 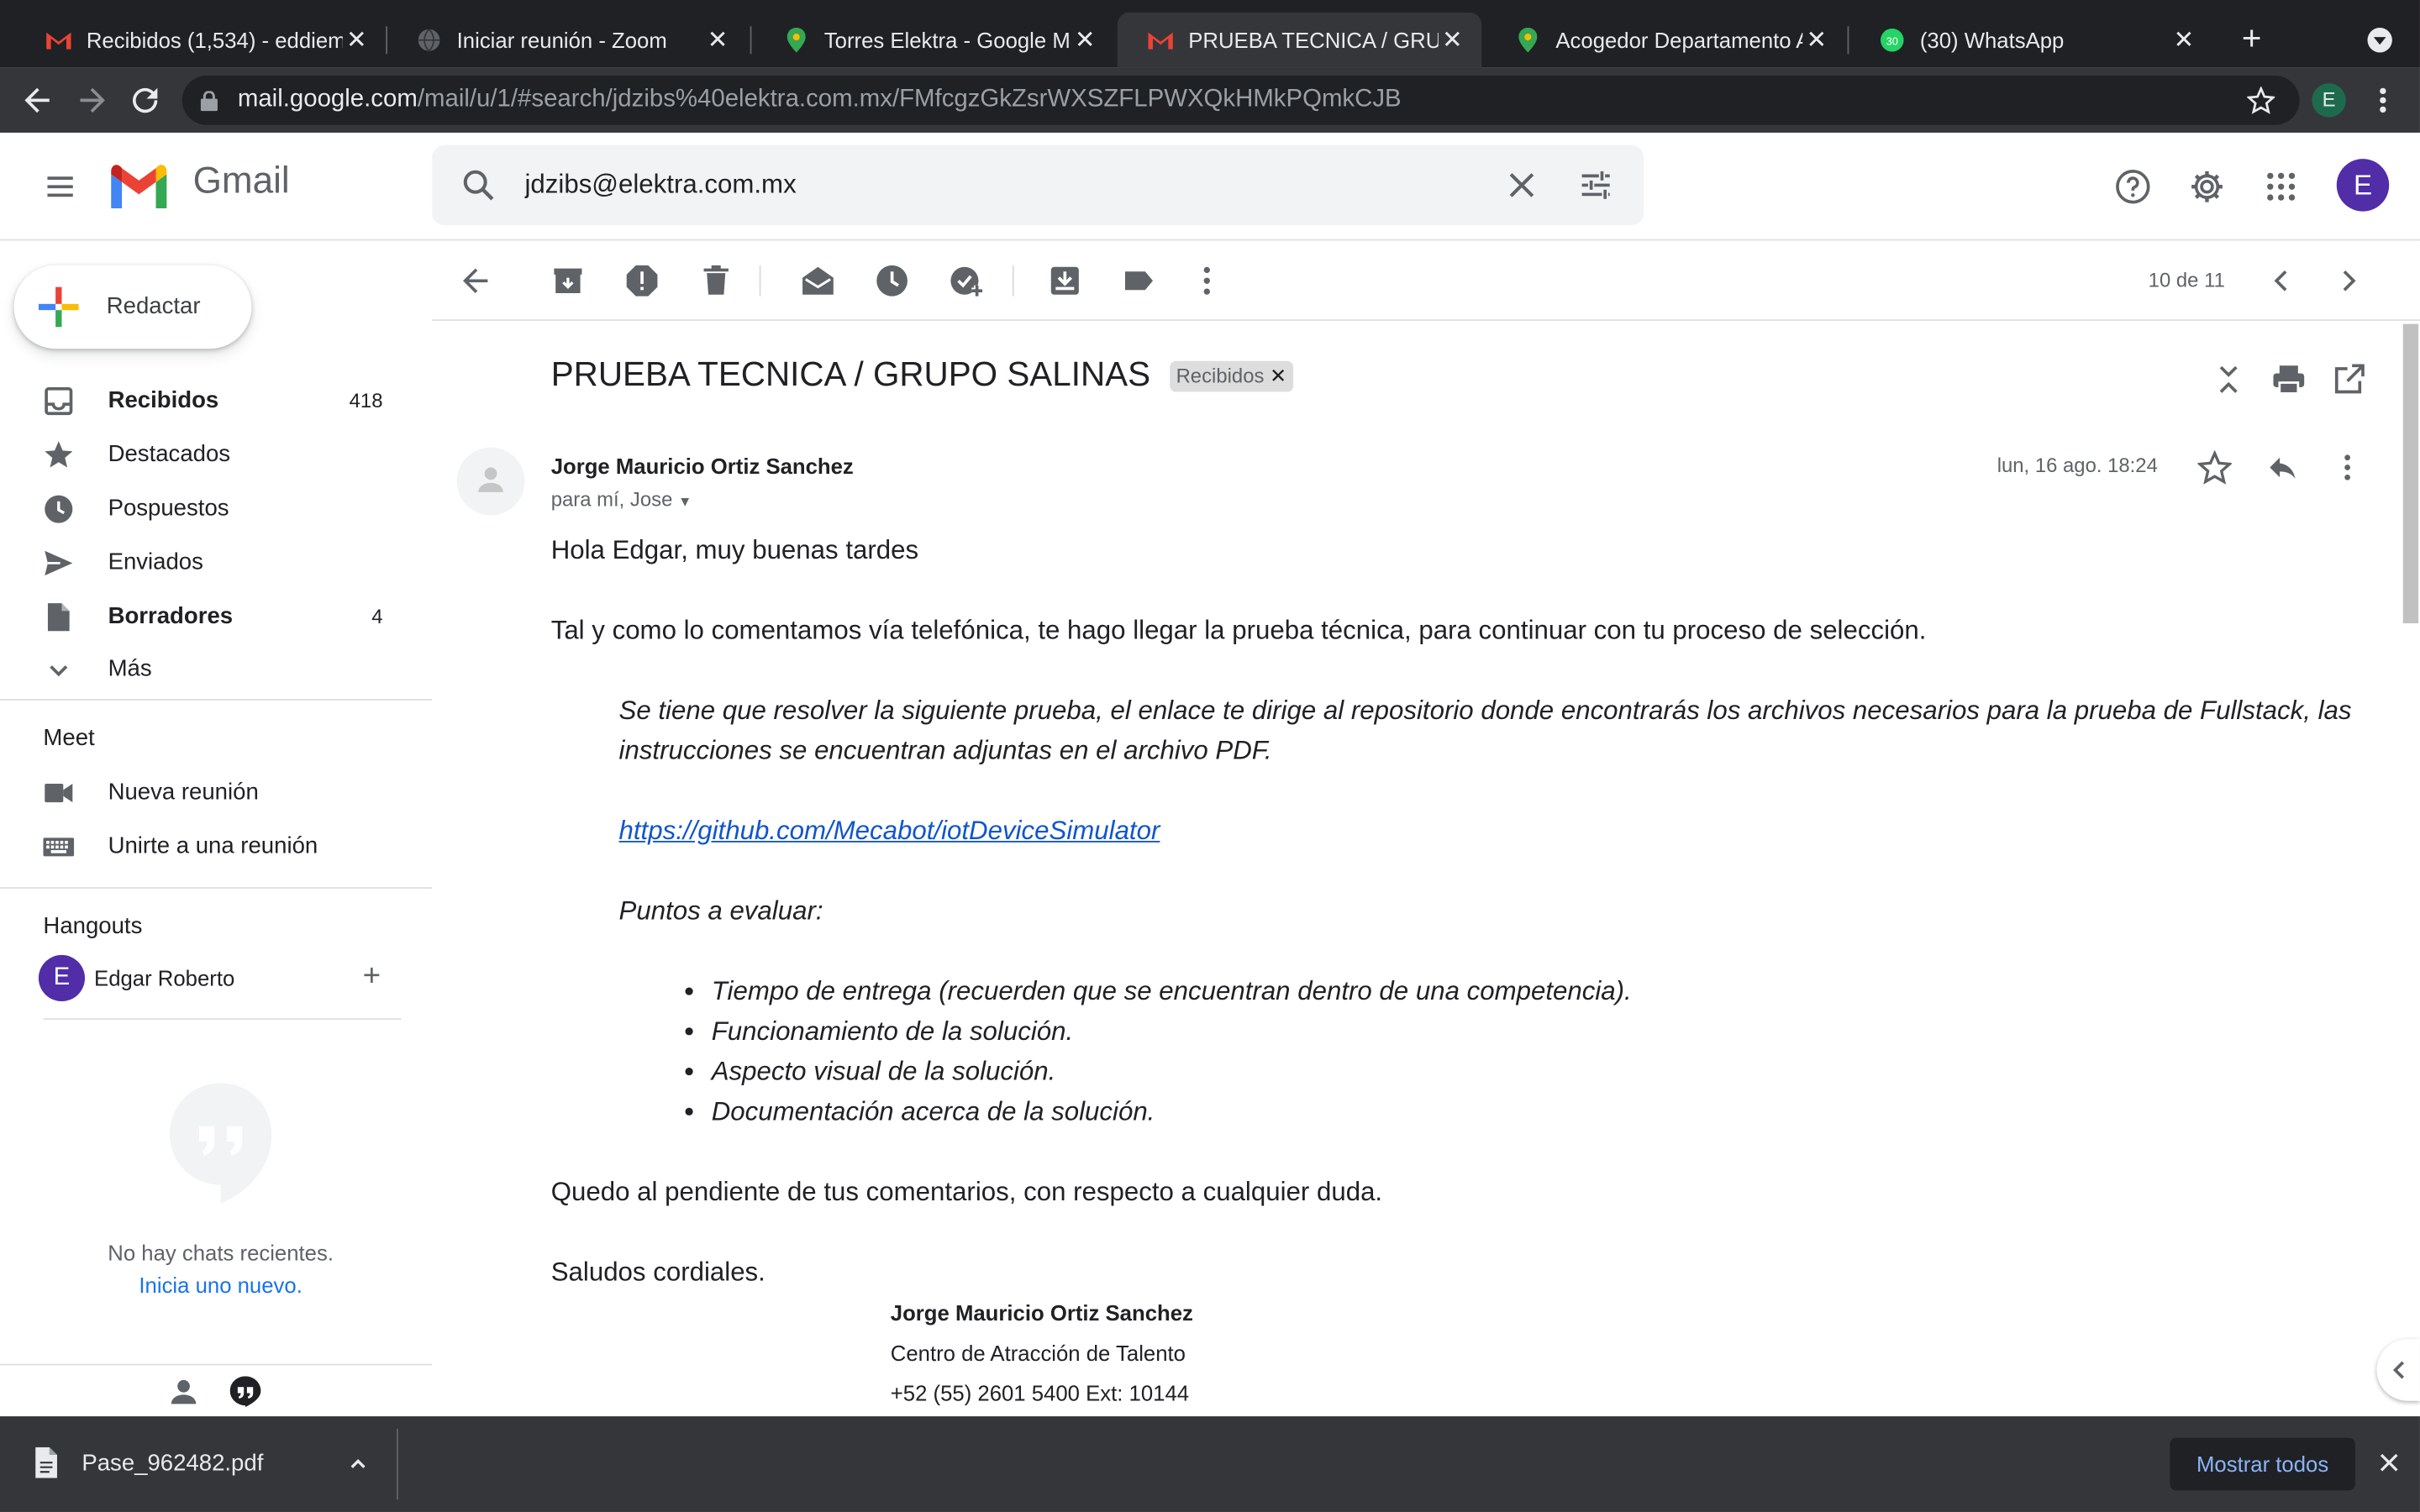 What do you see at coordinates (2252, 38) in the screenshot?
I see `new-tab-button: +` at bounding box center [2252, 38].